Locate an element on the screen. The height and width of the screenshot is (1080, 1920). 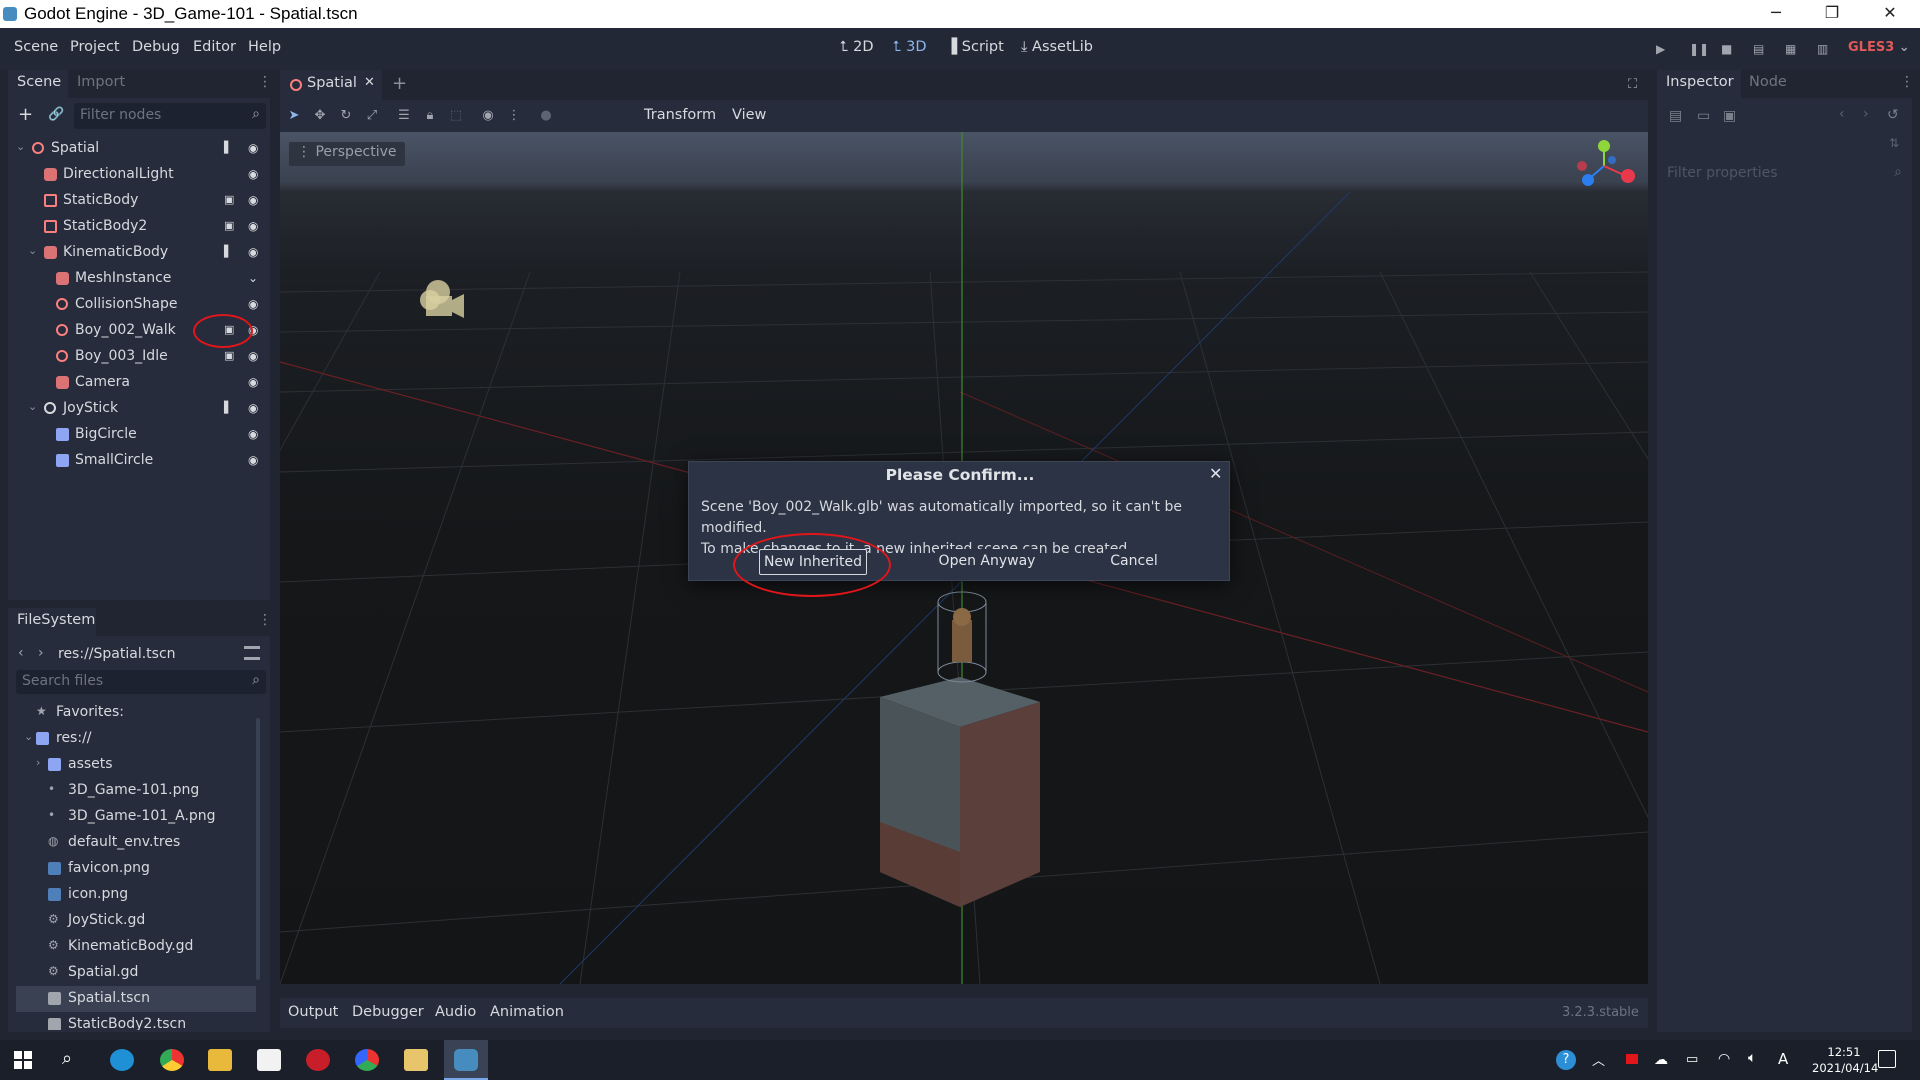
scene-tree-row: ⌄ KinematicBody ▌ ◉ is located at coordinates (139, 253).